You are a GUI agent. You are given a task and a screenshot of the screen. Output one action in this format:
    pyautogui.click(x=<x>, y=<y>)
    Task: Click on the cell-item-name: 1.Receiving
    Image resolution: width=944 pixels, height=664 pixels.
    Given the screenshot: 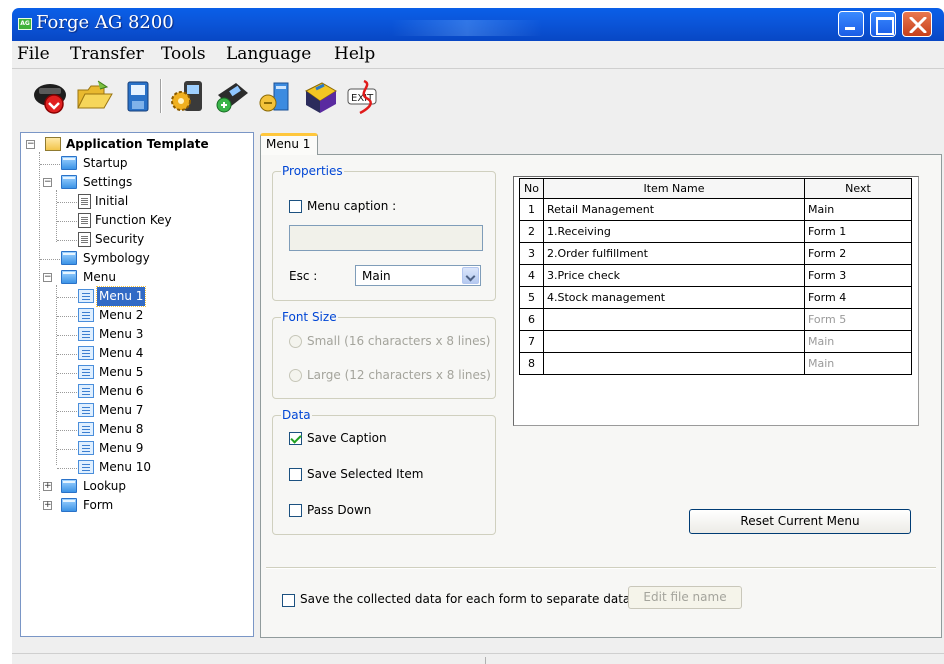 What is the action you would take?
    pyautogui.click(x=674, y=231)
    